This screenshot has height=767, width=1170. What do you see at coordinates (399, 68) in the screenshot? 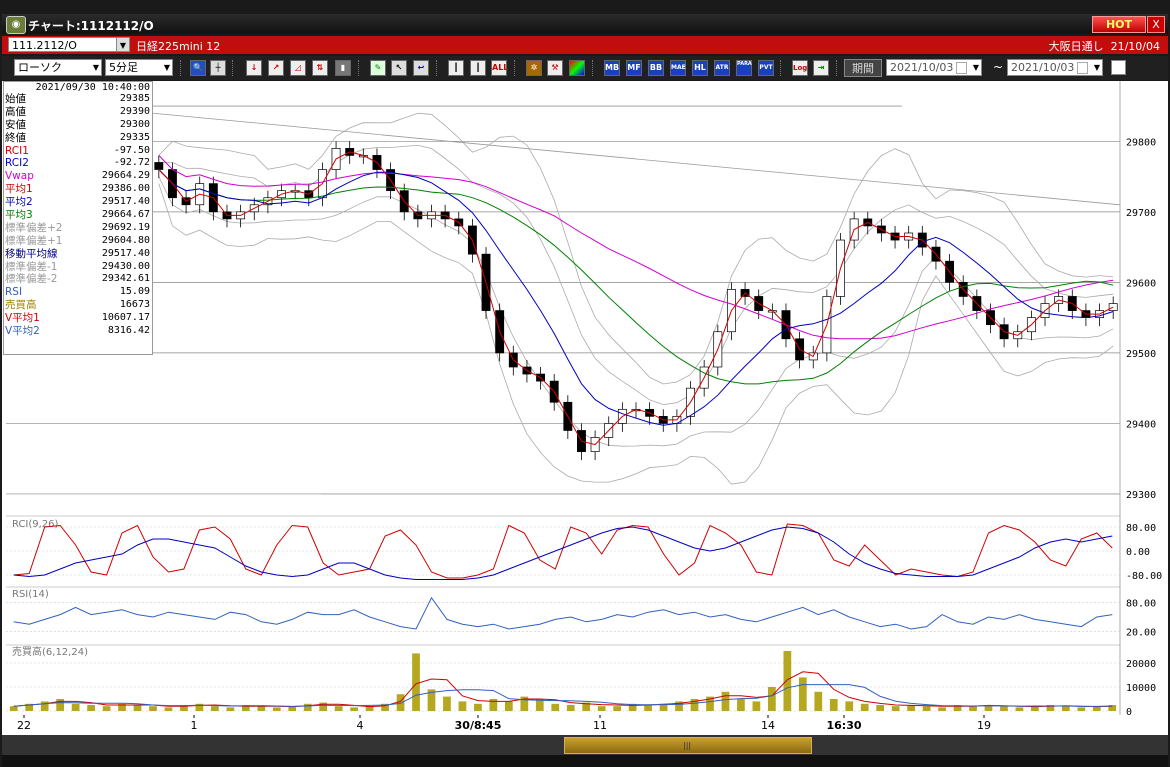
I see `pointer-icon: ↖` at bounding box center [399, 68].